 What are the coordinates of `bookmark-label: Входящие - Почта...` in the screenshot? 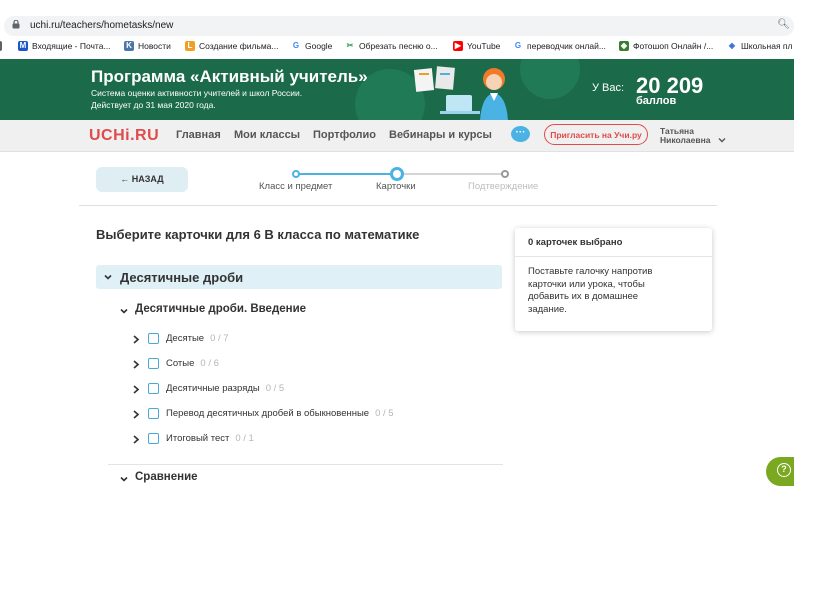 It's located at (71, 46).